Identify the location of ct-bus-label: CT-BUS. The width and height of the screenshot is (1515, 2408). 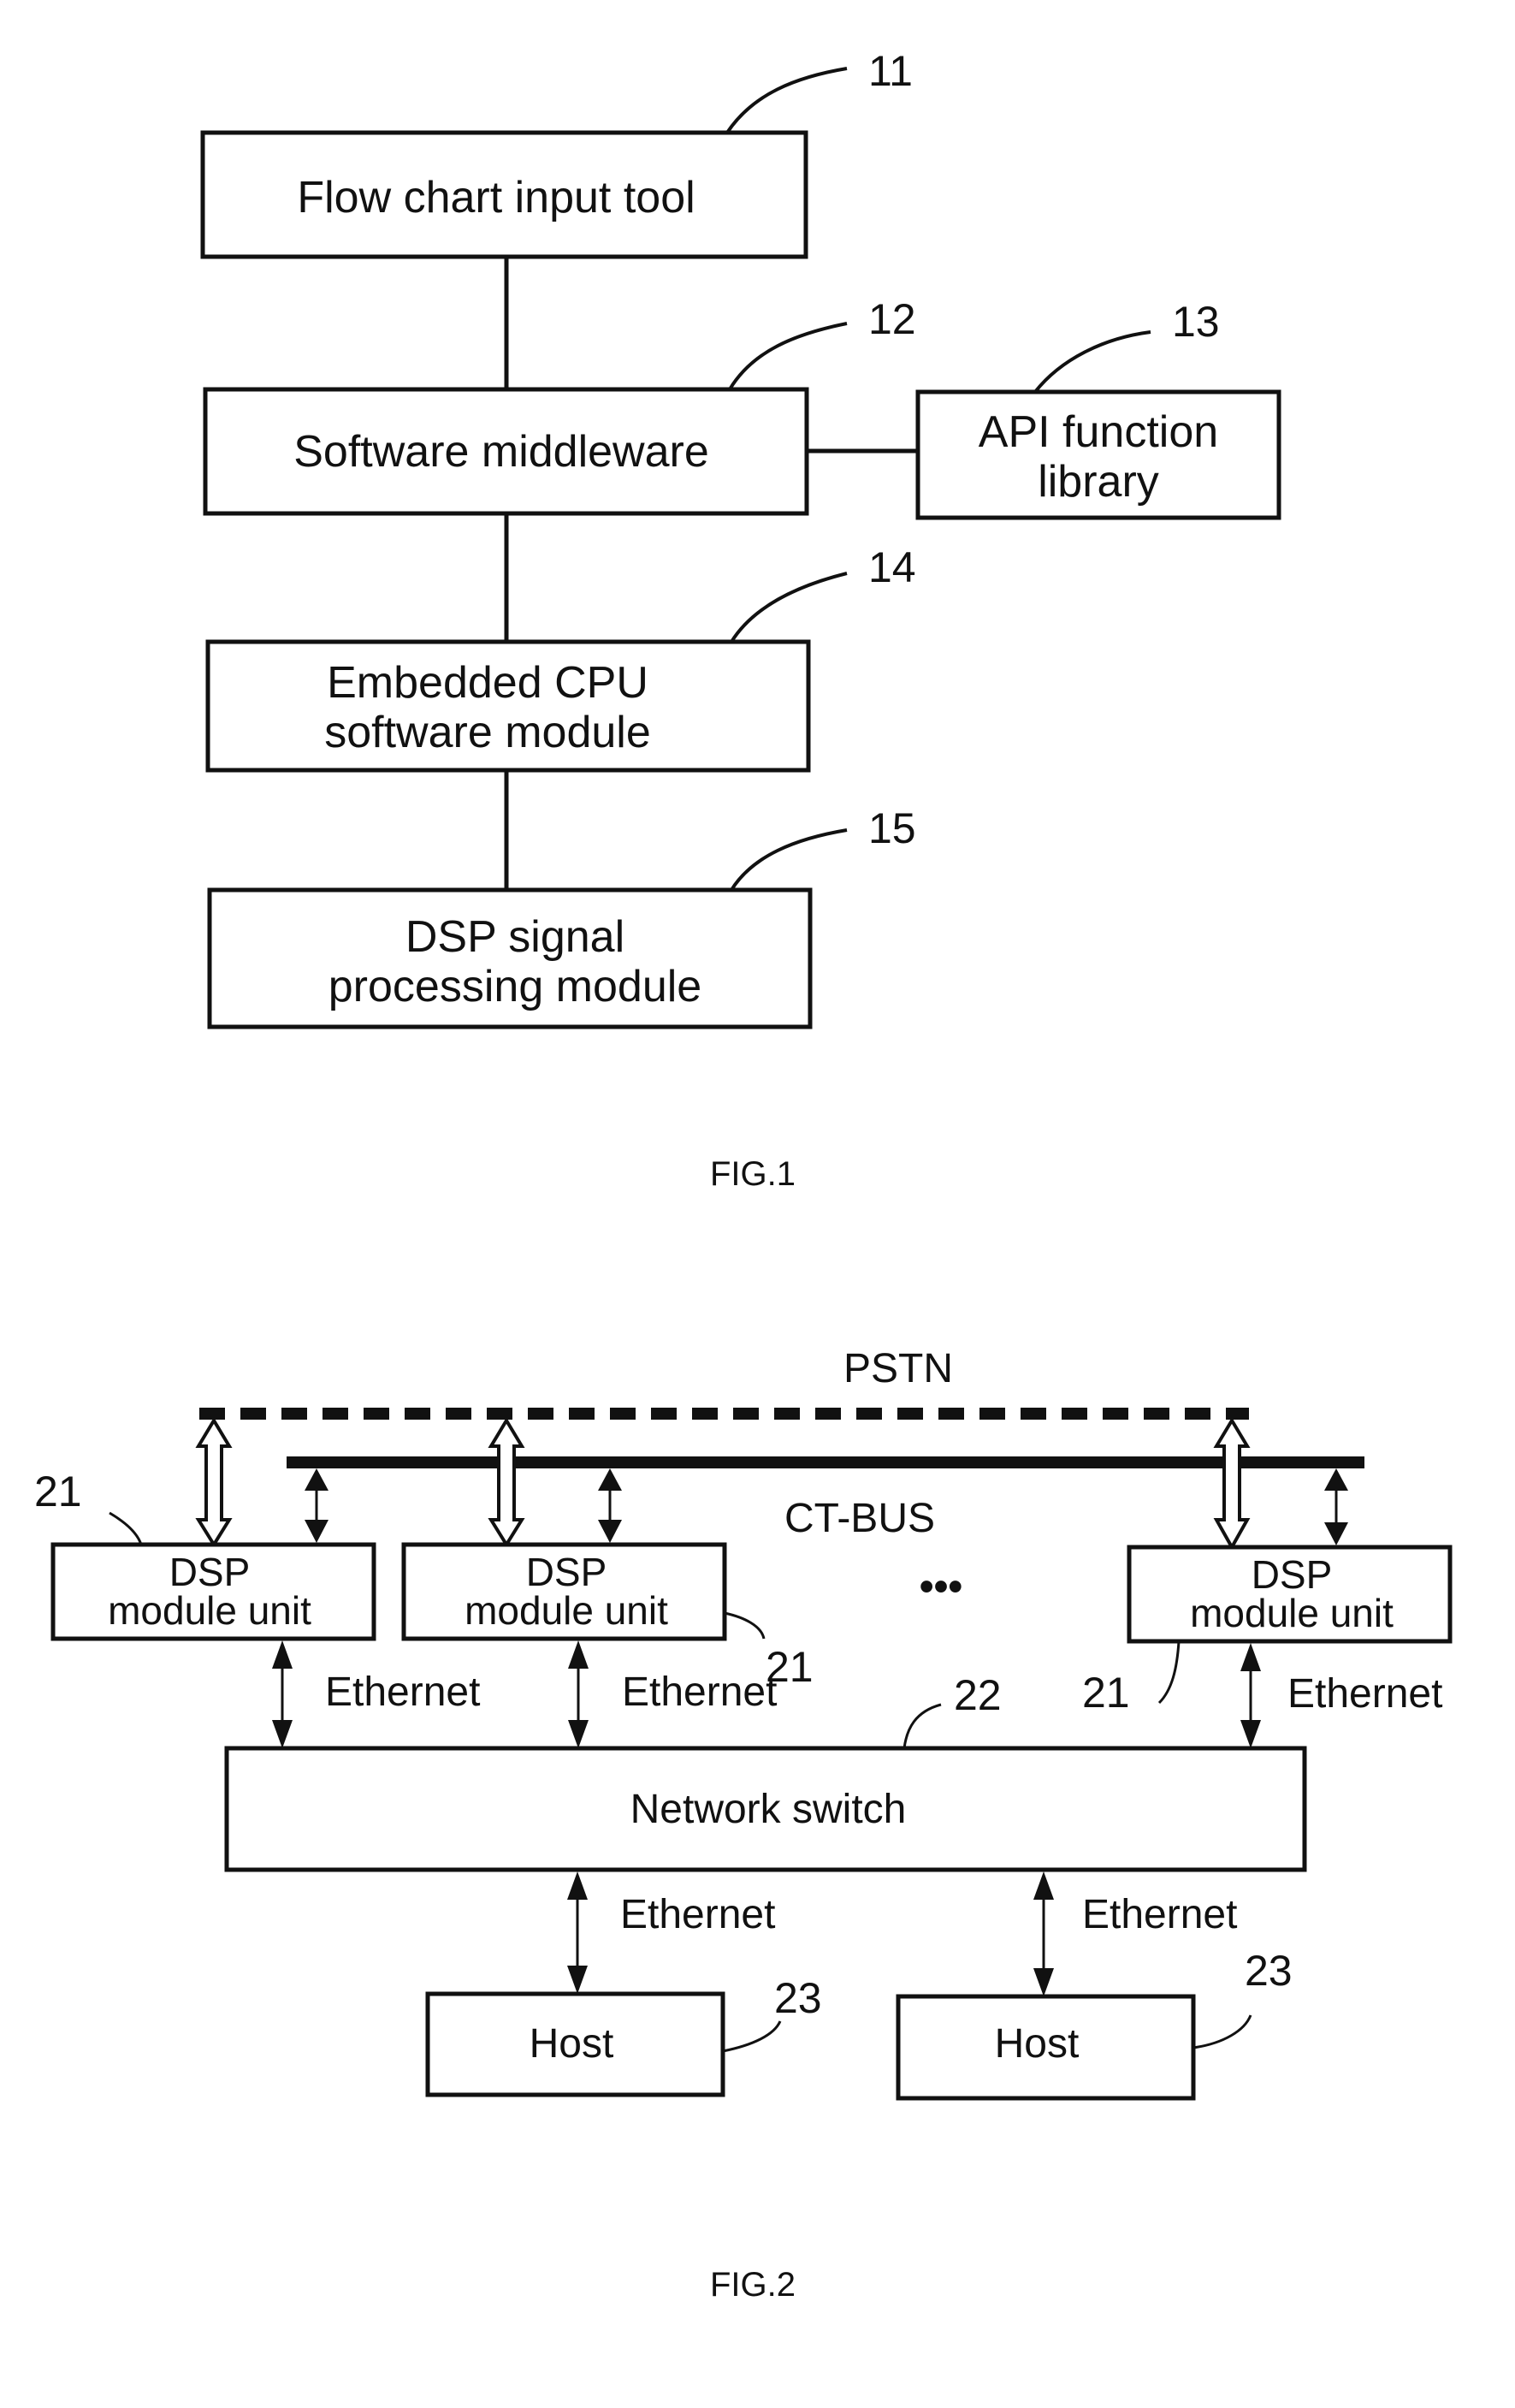
(859, 1518).